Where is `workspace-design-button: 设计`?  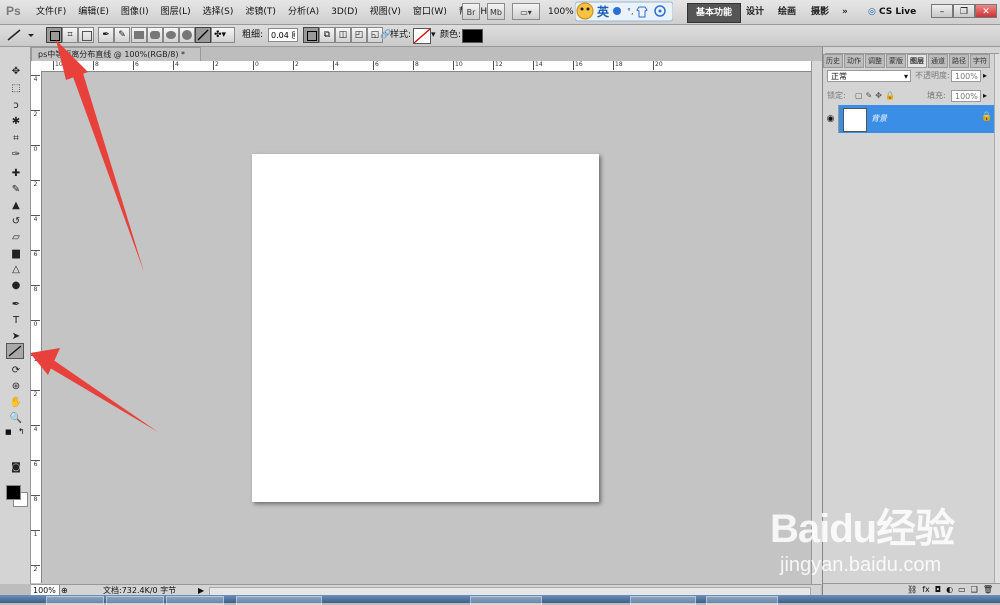 workspace-design-button: 设计 is located at coordinates (755, 12).